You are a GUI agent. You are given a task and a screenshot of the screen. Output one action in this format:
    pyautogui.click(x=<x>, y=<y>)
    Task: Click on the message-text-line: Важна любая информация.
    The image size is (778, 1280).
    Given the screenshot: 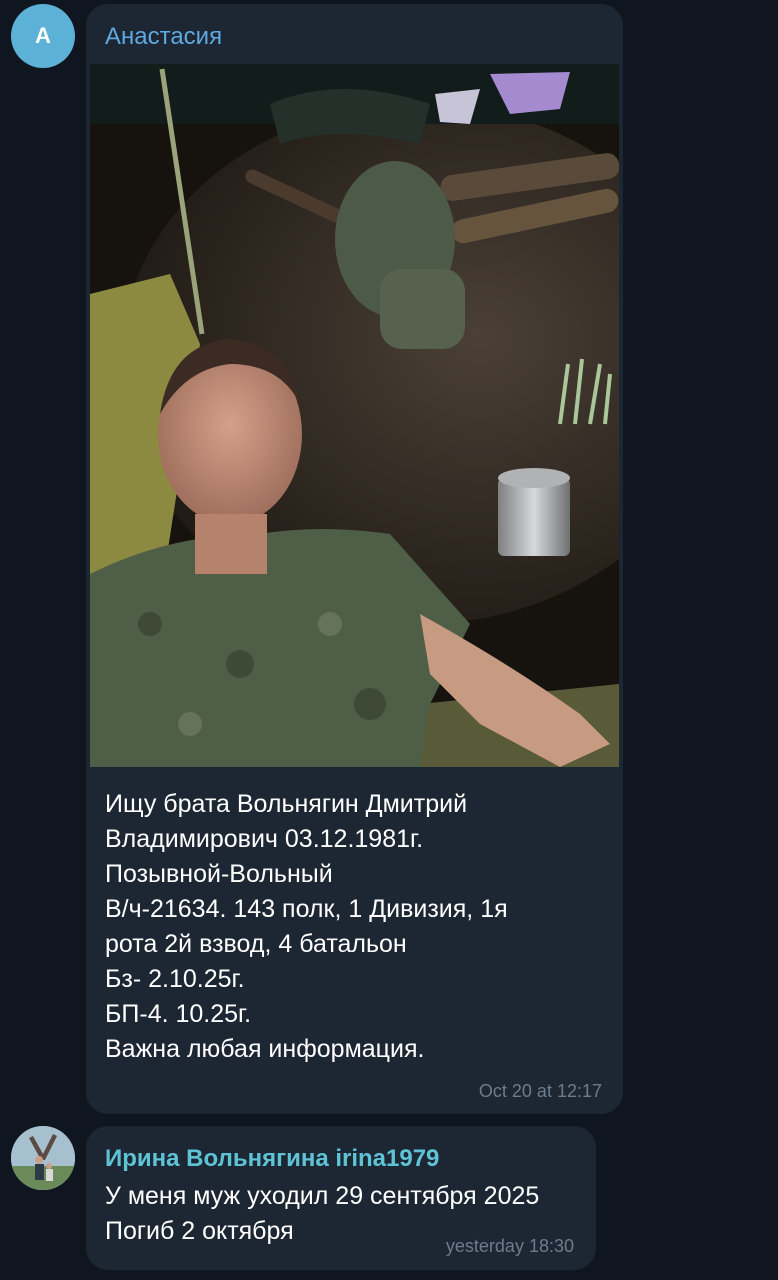 What is the action you would take?
    pyautogui.click(x=265, y=1049)
    